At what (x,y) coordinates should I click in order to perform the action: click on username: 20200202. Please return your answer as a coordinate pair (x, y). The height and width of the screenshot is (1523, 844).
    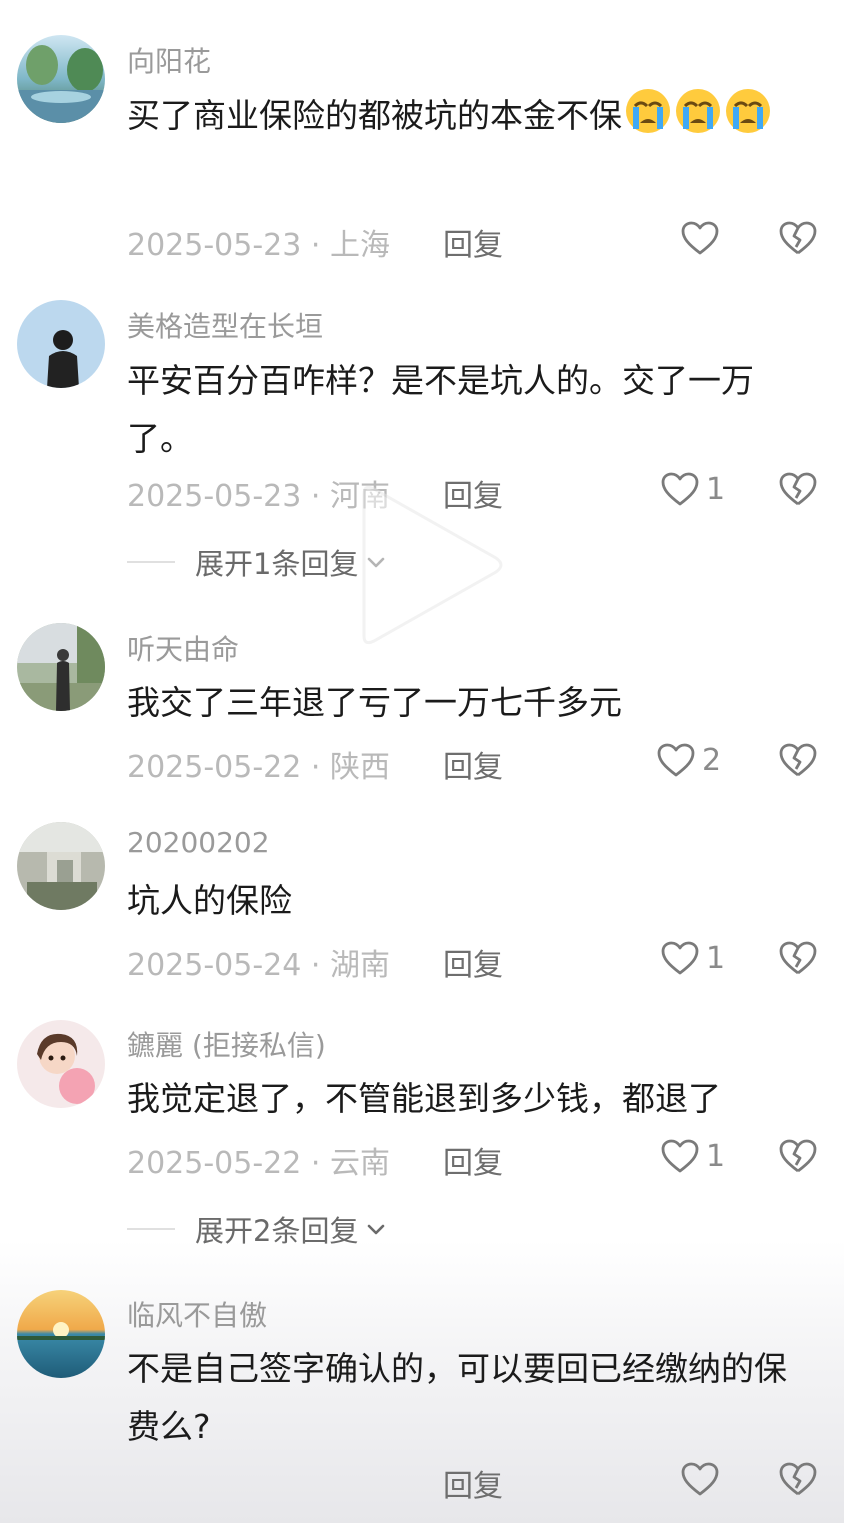
    Looking at the image, I should click on (198, 842).